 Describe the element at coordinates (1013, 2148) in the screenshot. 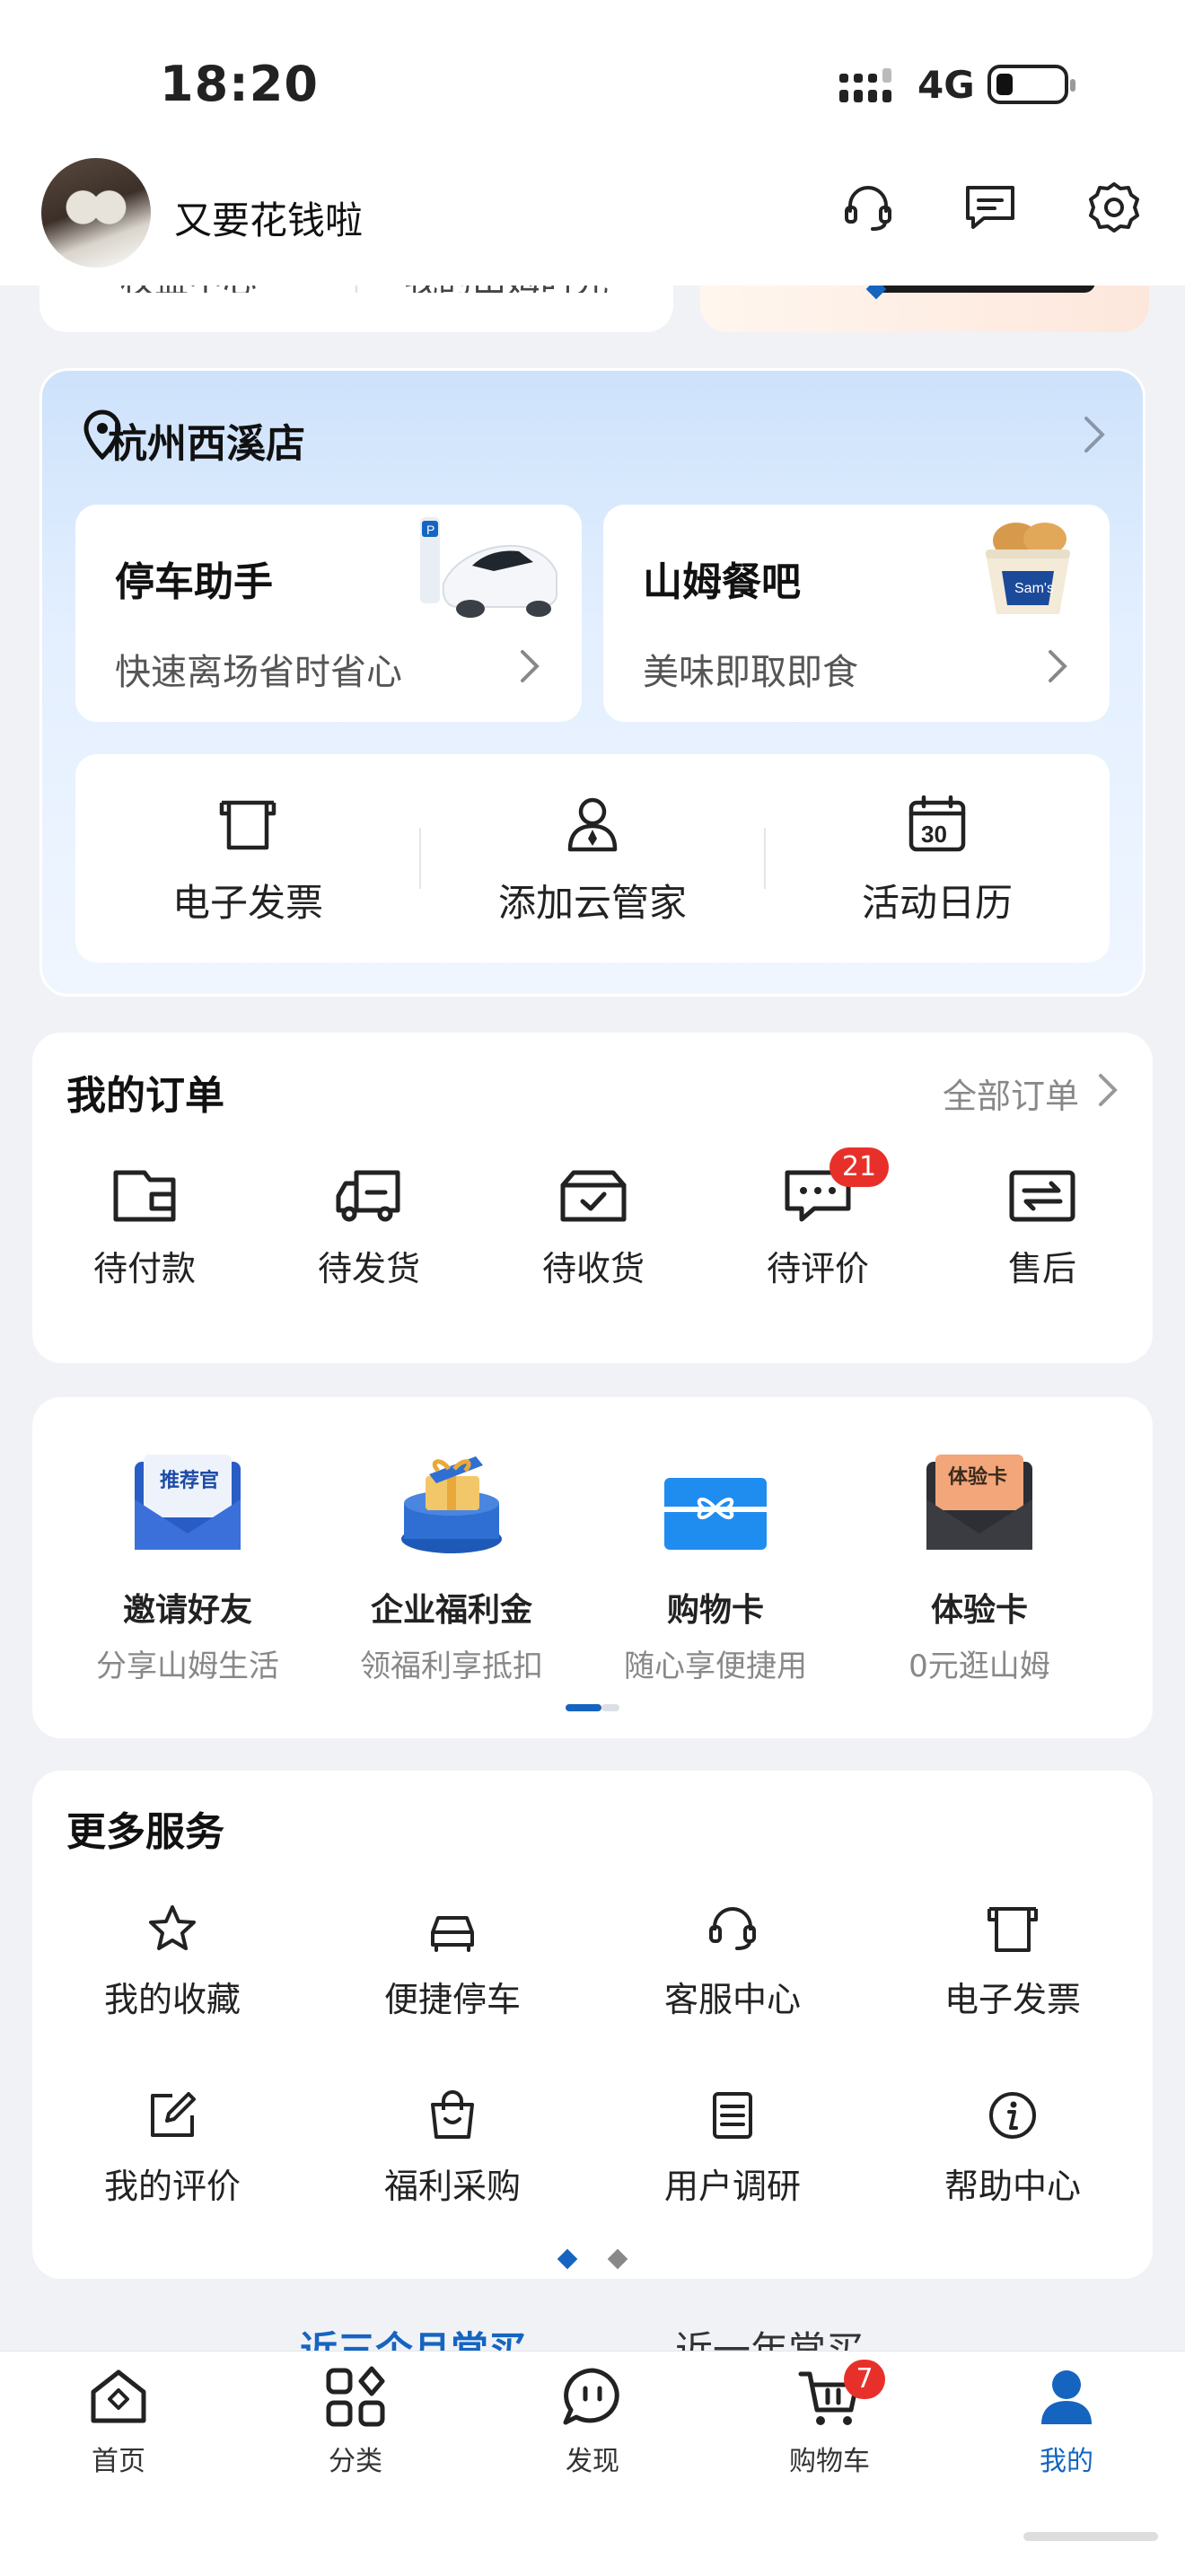

I see `help-center-button: 帮助中心` at that location.